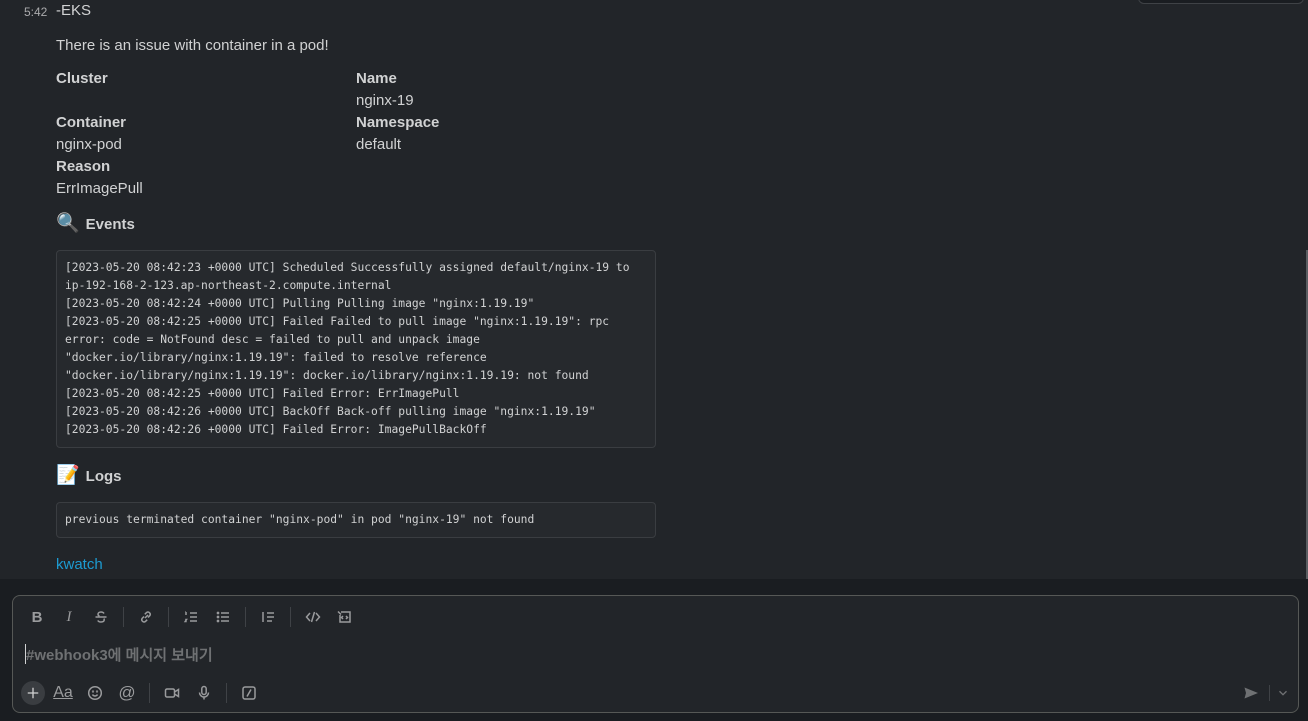 The image size is (1308, 721). Describe the element at coordinates (268, 617) in the screenshot. I see `blockquote-icon` at that location.